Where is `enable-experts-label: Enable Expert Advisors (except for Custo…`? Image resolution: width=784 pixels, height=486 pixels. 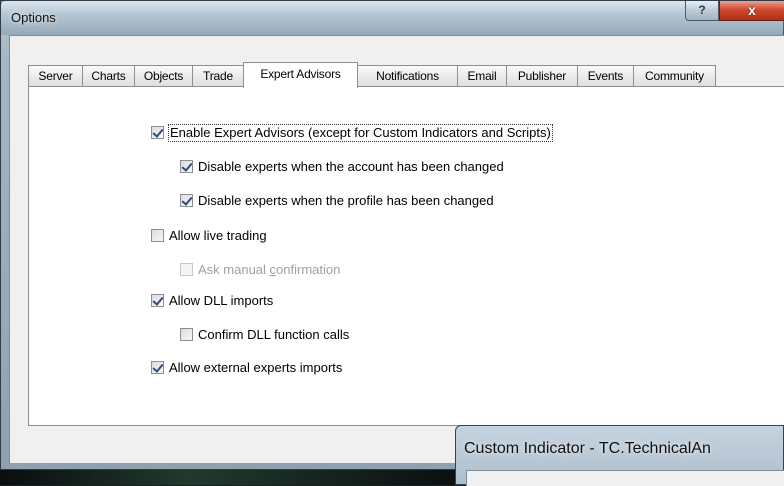
enable-experts-label: Enable Expert Advisors (except for Custo… is located at coordinates (360, 133).